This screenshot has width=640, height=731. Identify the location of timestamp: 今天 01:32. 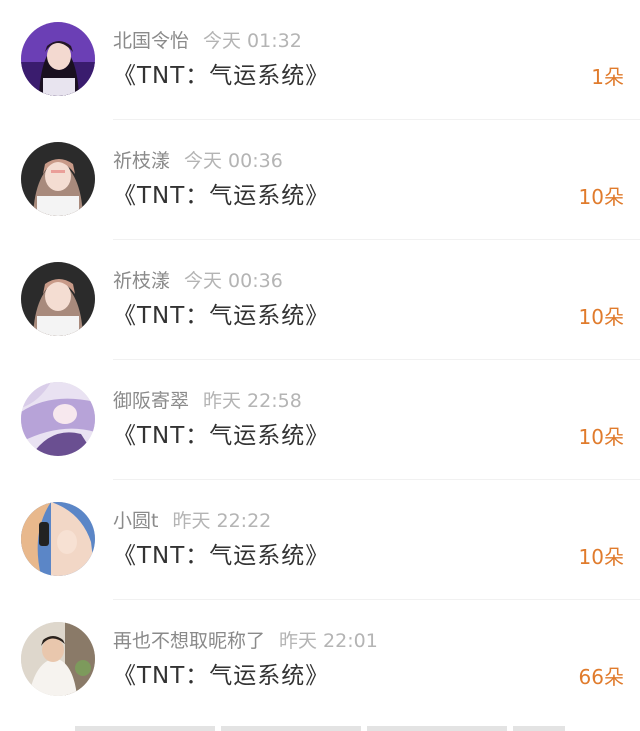
(252, 41).